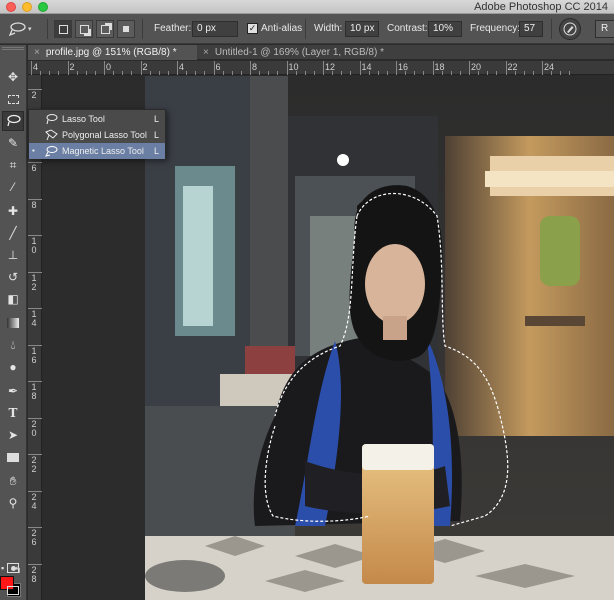 This screenshot has height=600, width=614. Describe the element at coordinates (407, 28) in the screenshot. I see `contrast-label: Contrast:` at that location.